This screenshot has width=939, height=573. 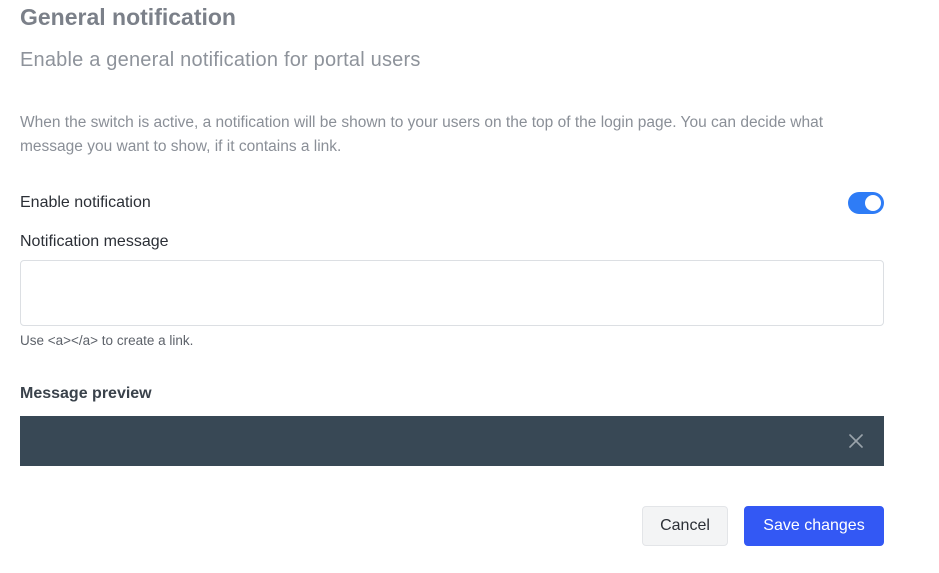 I want to click on enable-notification-toggle, so click(x=866, y=203).